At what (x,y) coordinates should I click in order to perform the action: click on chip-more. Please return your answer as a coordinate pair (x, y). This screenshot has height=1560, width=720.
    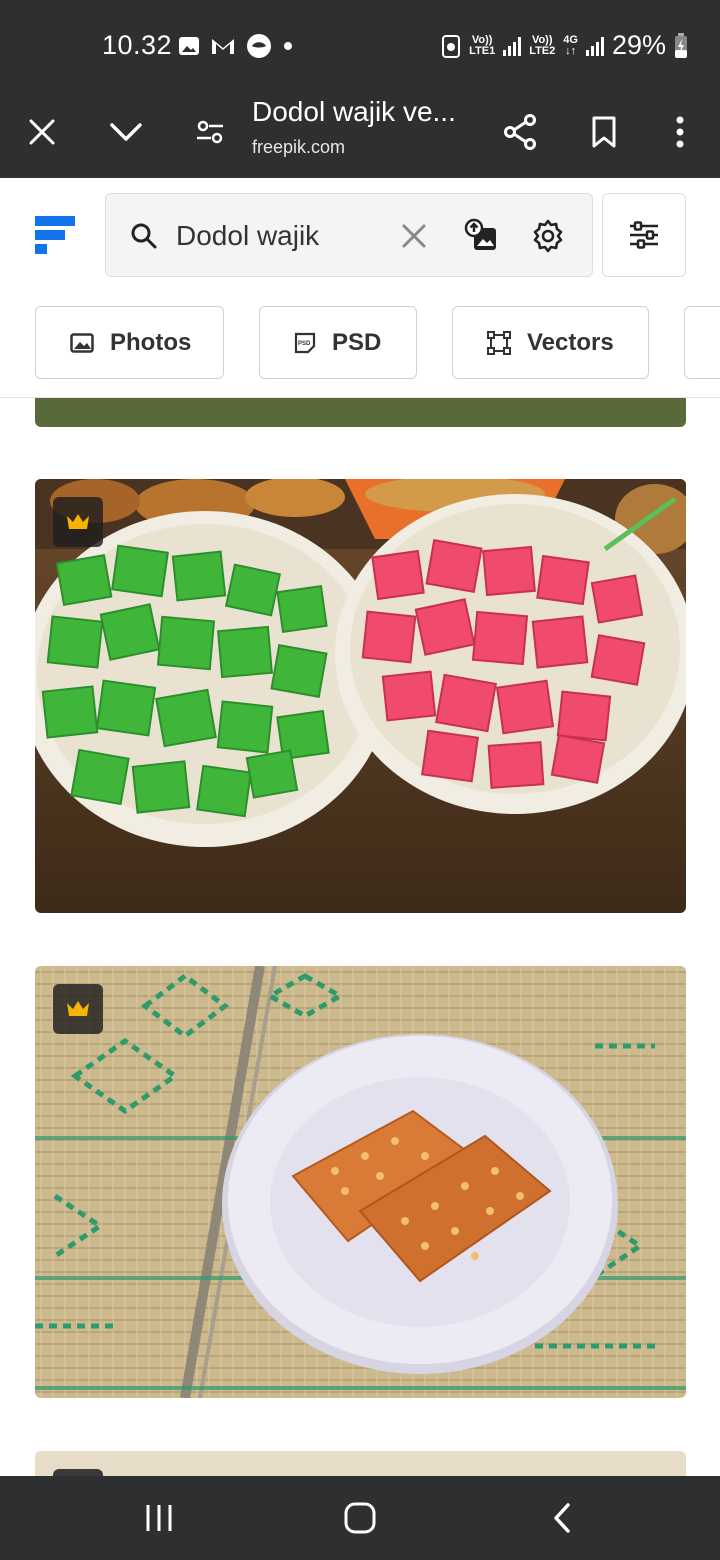
    Looking at the image, I should click on (702, 342).